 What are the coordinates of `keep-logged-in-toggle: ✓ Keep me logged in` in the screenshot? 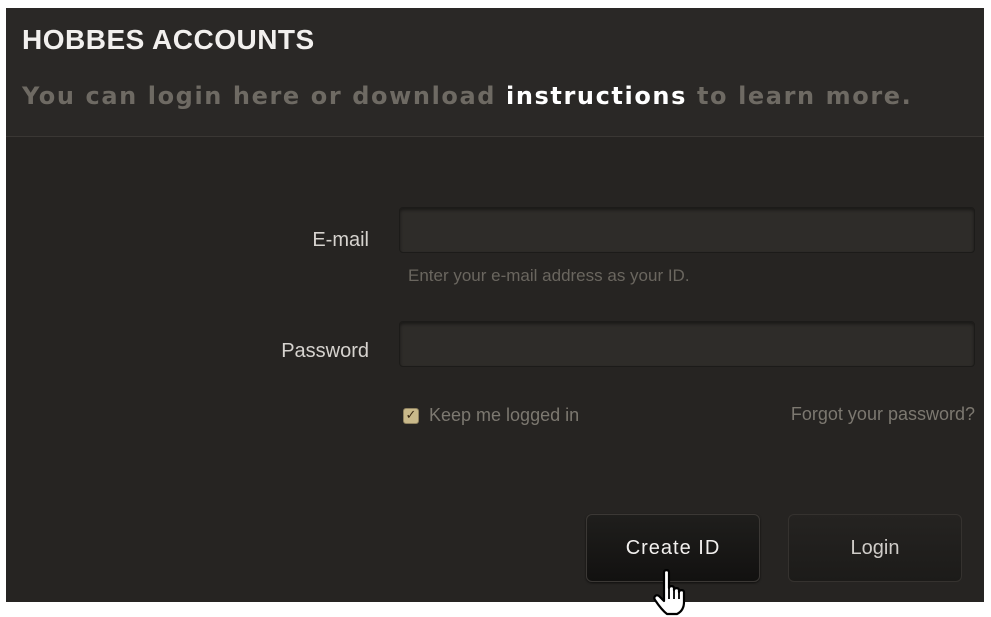 It's located at (491, 415).